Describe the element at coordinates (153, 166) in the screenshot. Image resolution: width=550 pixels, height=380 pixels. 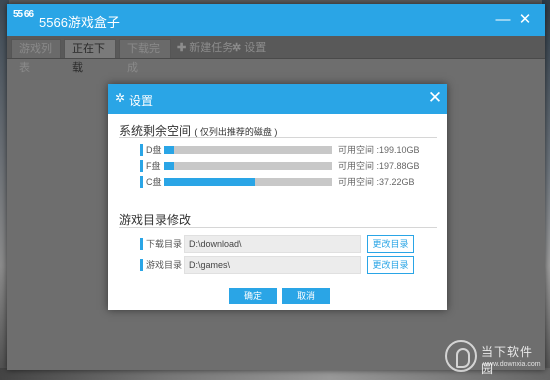
I see `disk-name: F盘` at that location.